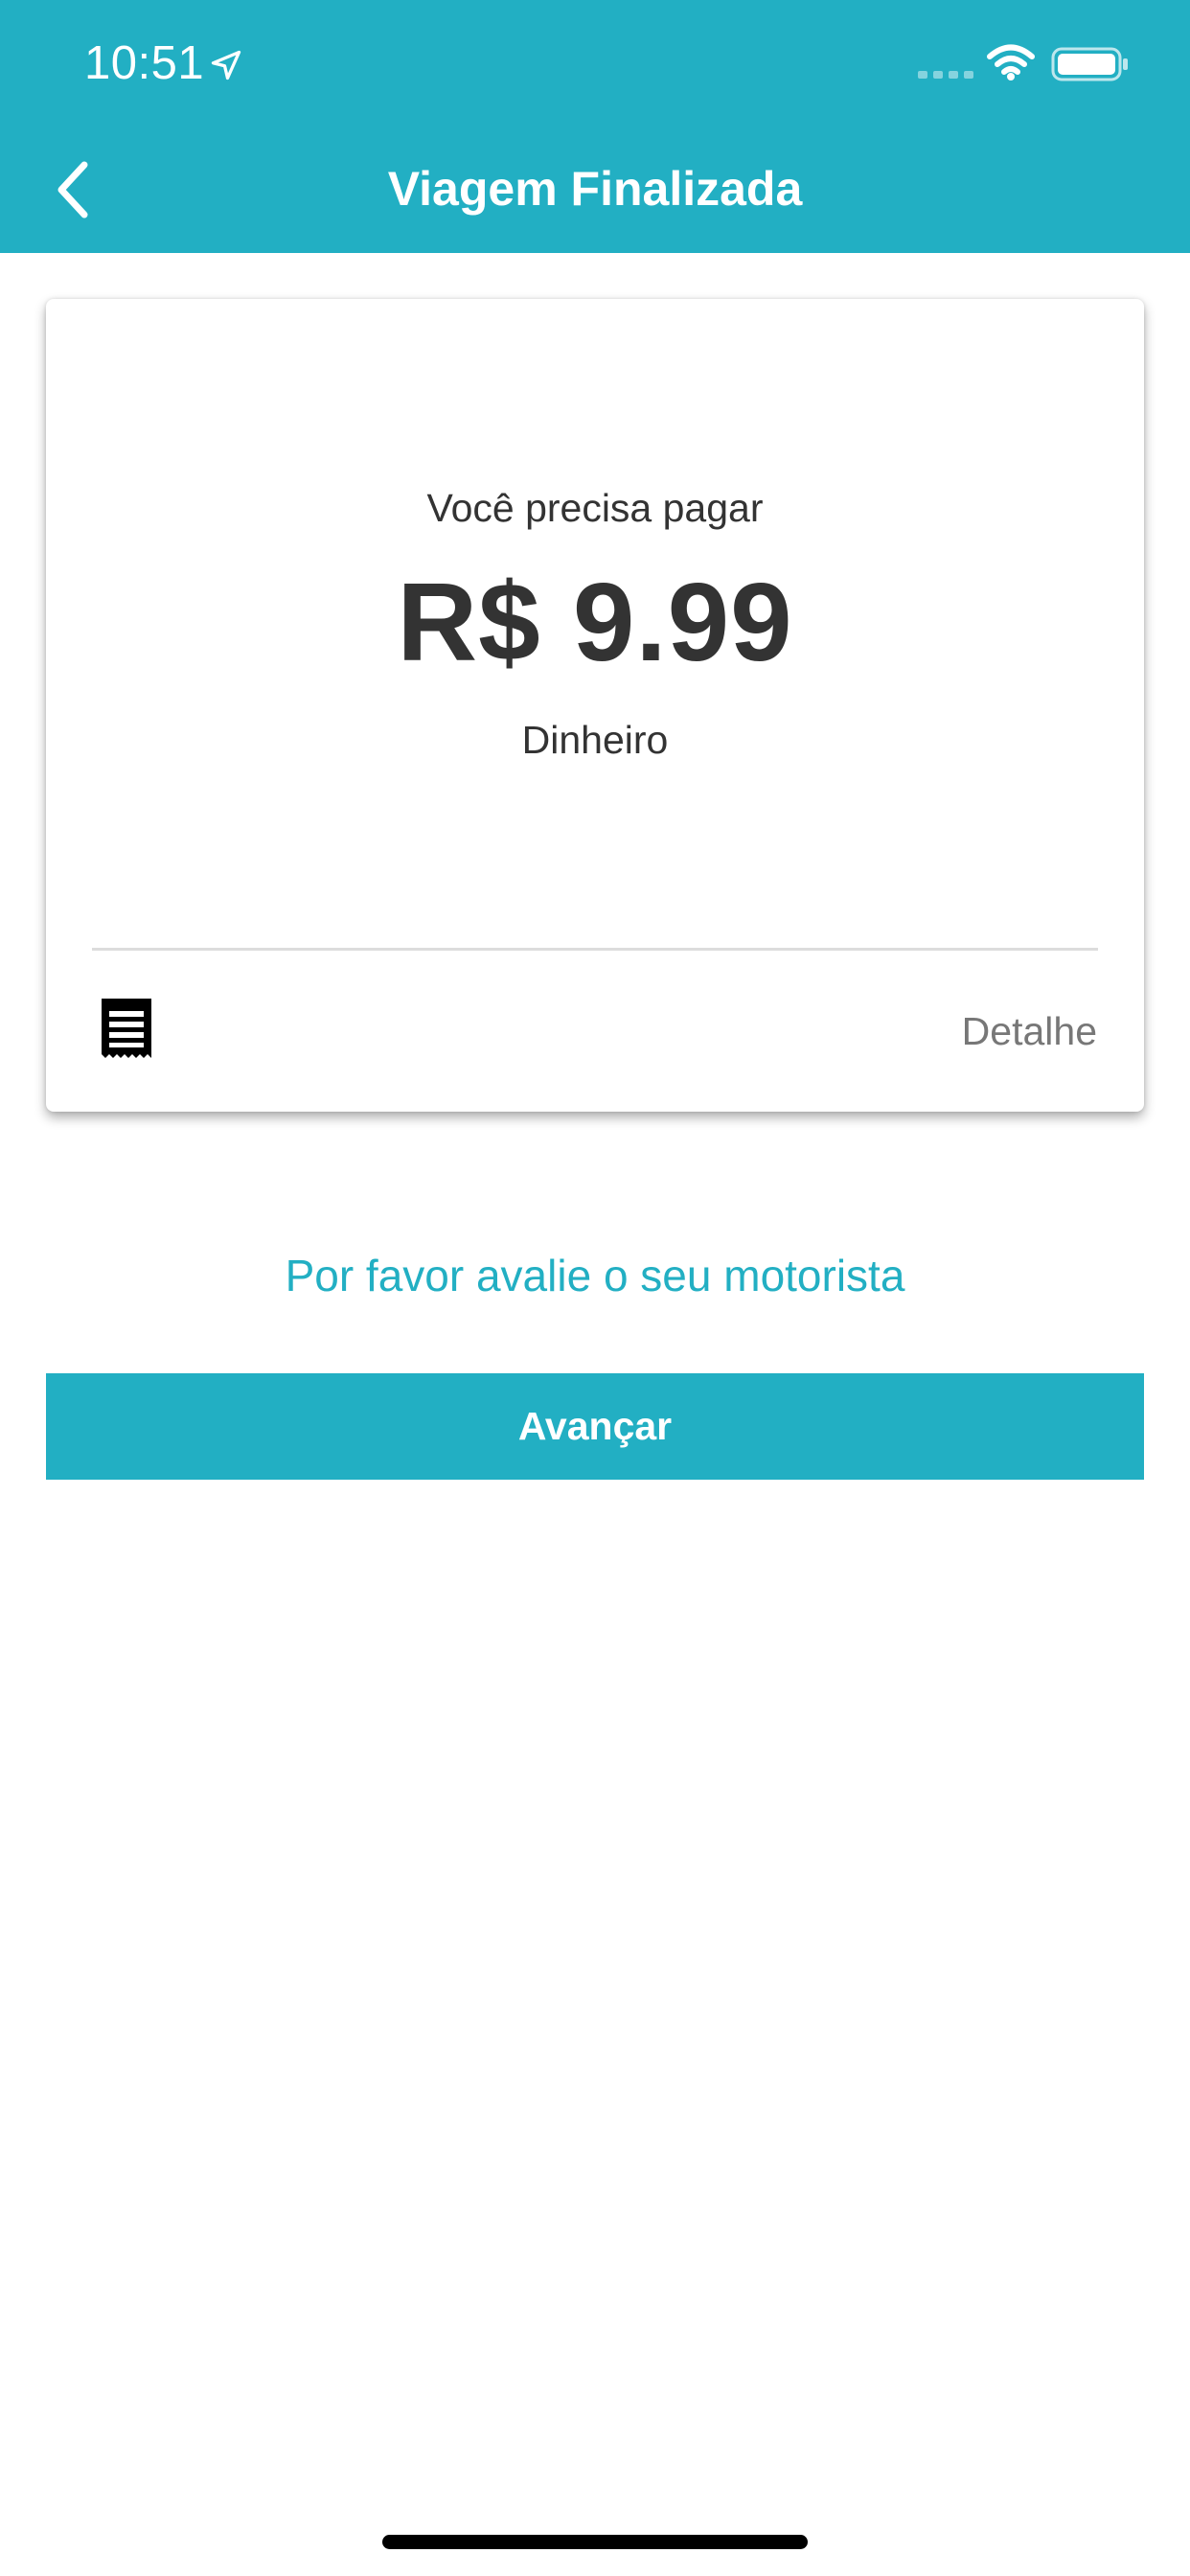 This screenshot has height=2576, width=1190. Describe the element at coordinates (595, 189) in the screenshot. I see `page-title: Viagem Finalizada` at that location.